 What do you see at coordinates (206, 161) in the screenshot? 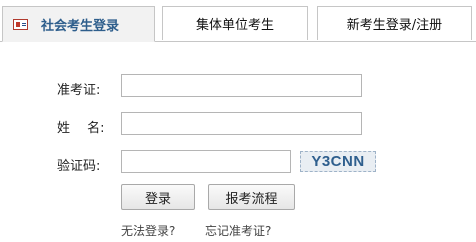
I see `captcha-input` at bounding box center [206, 161].